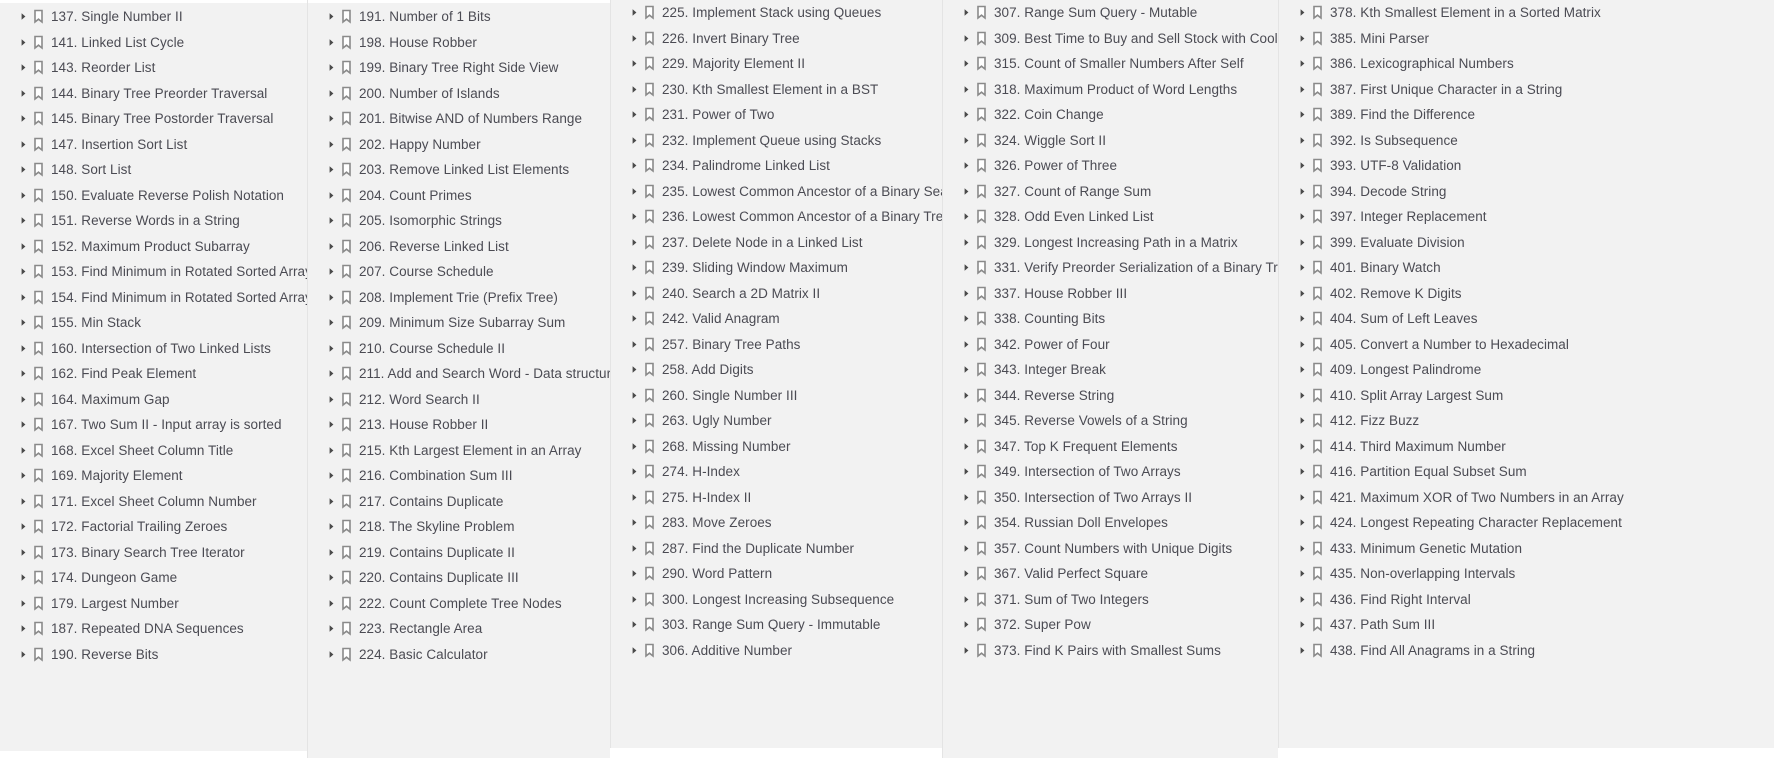 This screenshot has height=758, width=1774. Describe the element at coordinates (459, 119) in the screenshot. I see `problem-row: 201. Bitwise AND of Numbers Range` at that location.